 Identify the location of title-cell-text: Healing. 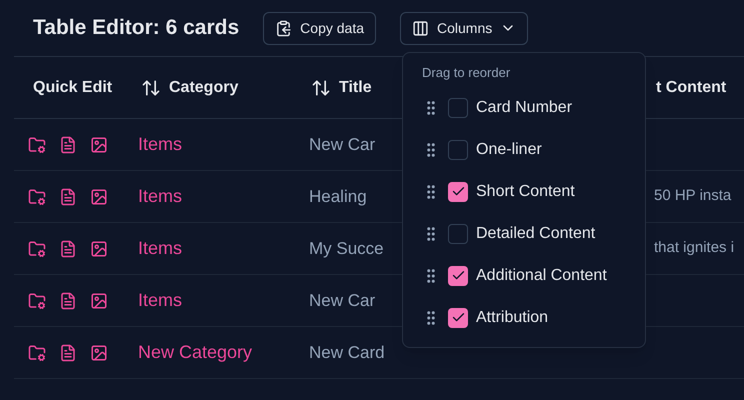
(338, 197).